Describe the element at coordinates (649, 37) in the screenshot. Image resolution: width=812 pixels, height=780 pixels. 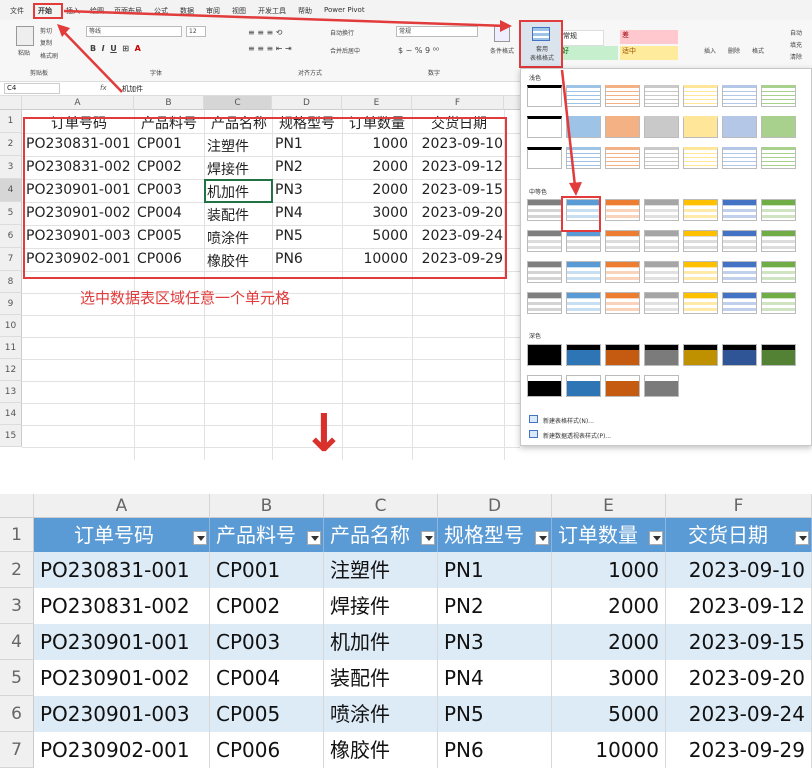
I see `style-bad: 差` at that location.